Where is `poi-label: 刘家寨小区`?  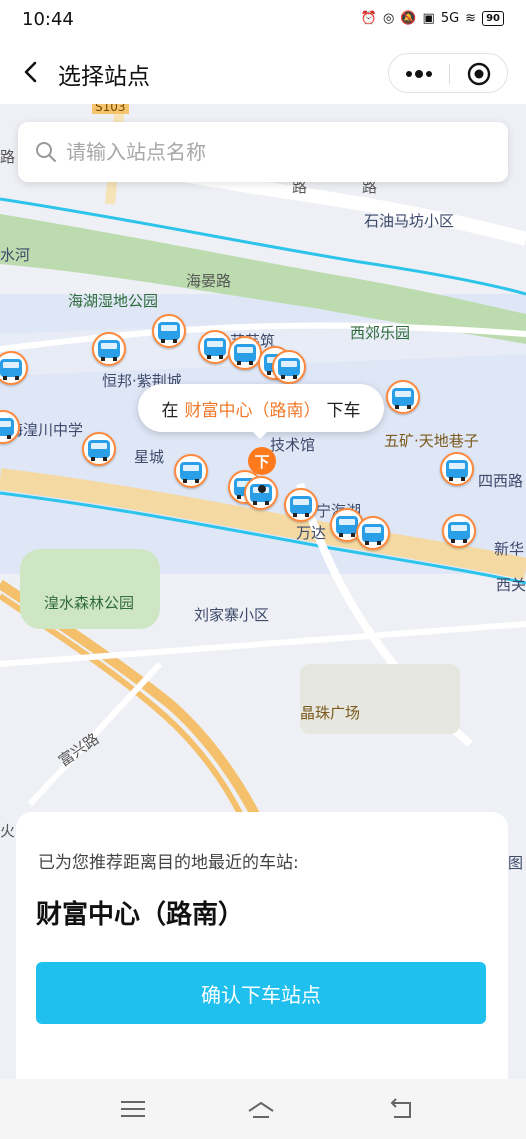 poi-label: 刘家寨小区 is located at coordinates (232, 615).